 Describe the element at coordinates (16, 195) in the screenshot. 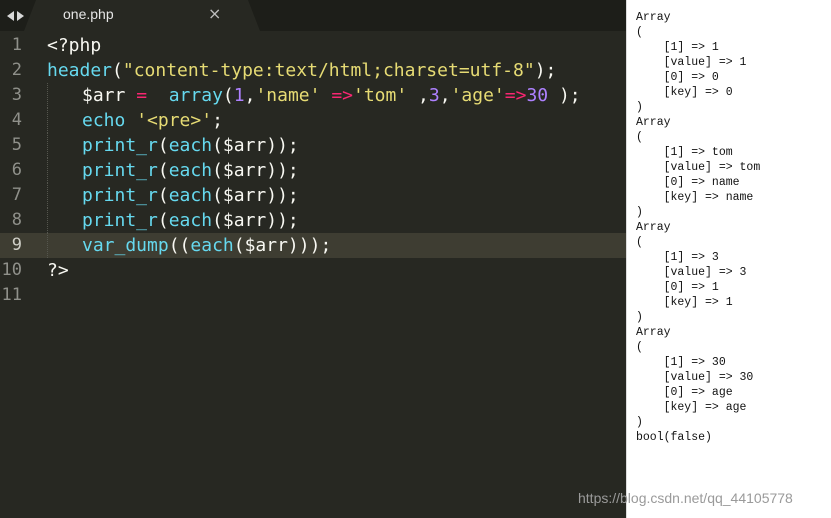

I see `line-number: 7` at that location.